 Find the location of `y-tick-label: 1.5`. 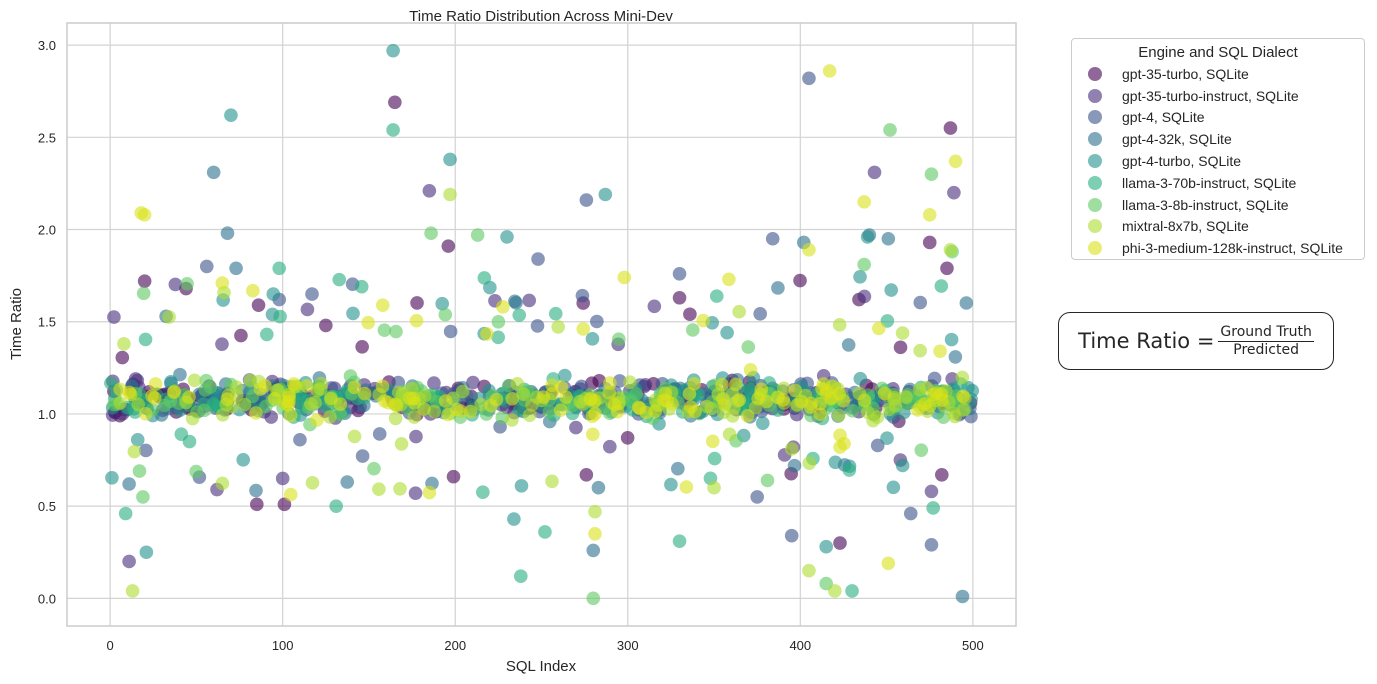

y-tick-label: 1.5 is located at coordinates (47, 322).